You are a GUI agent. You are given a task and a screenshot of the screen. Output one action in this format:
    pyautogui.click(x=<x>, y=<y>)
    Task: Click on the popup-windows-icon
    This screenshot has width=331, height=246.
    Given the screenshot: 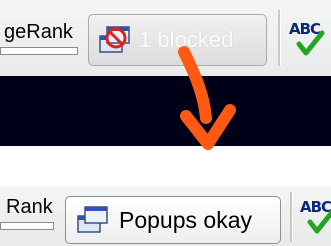 What is the action you would take?
    pyautogui.click(x=92, y=220)
    